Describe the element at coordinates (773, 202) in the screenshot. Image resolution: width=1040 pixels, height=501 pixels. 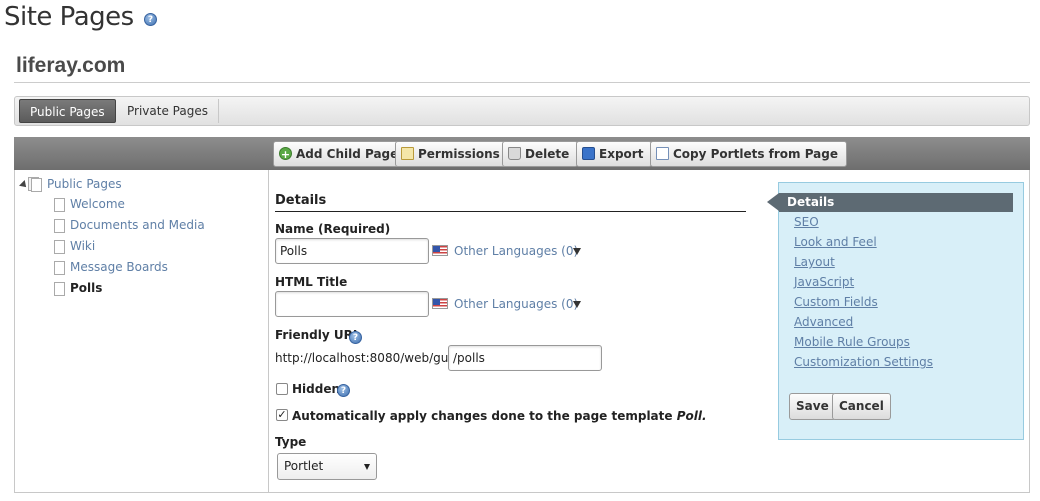
I see `active-section-pointer` at that location.